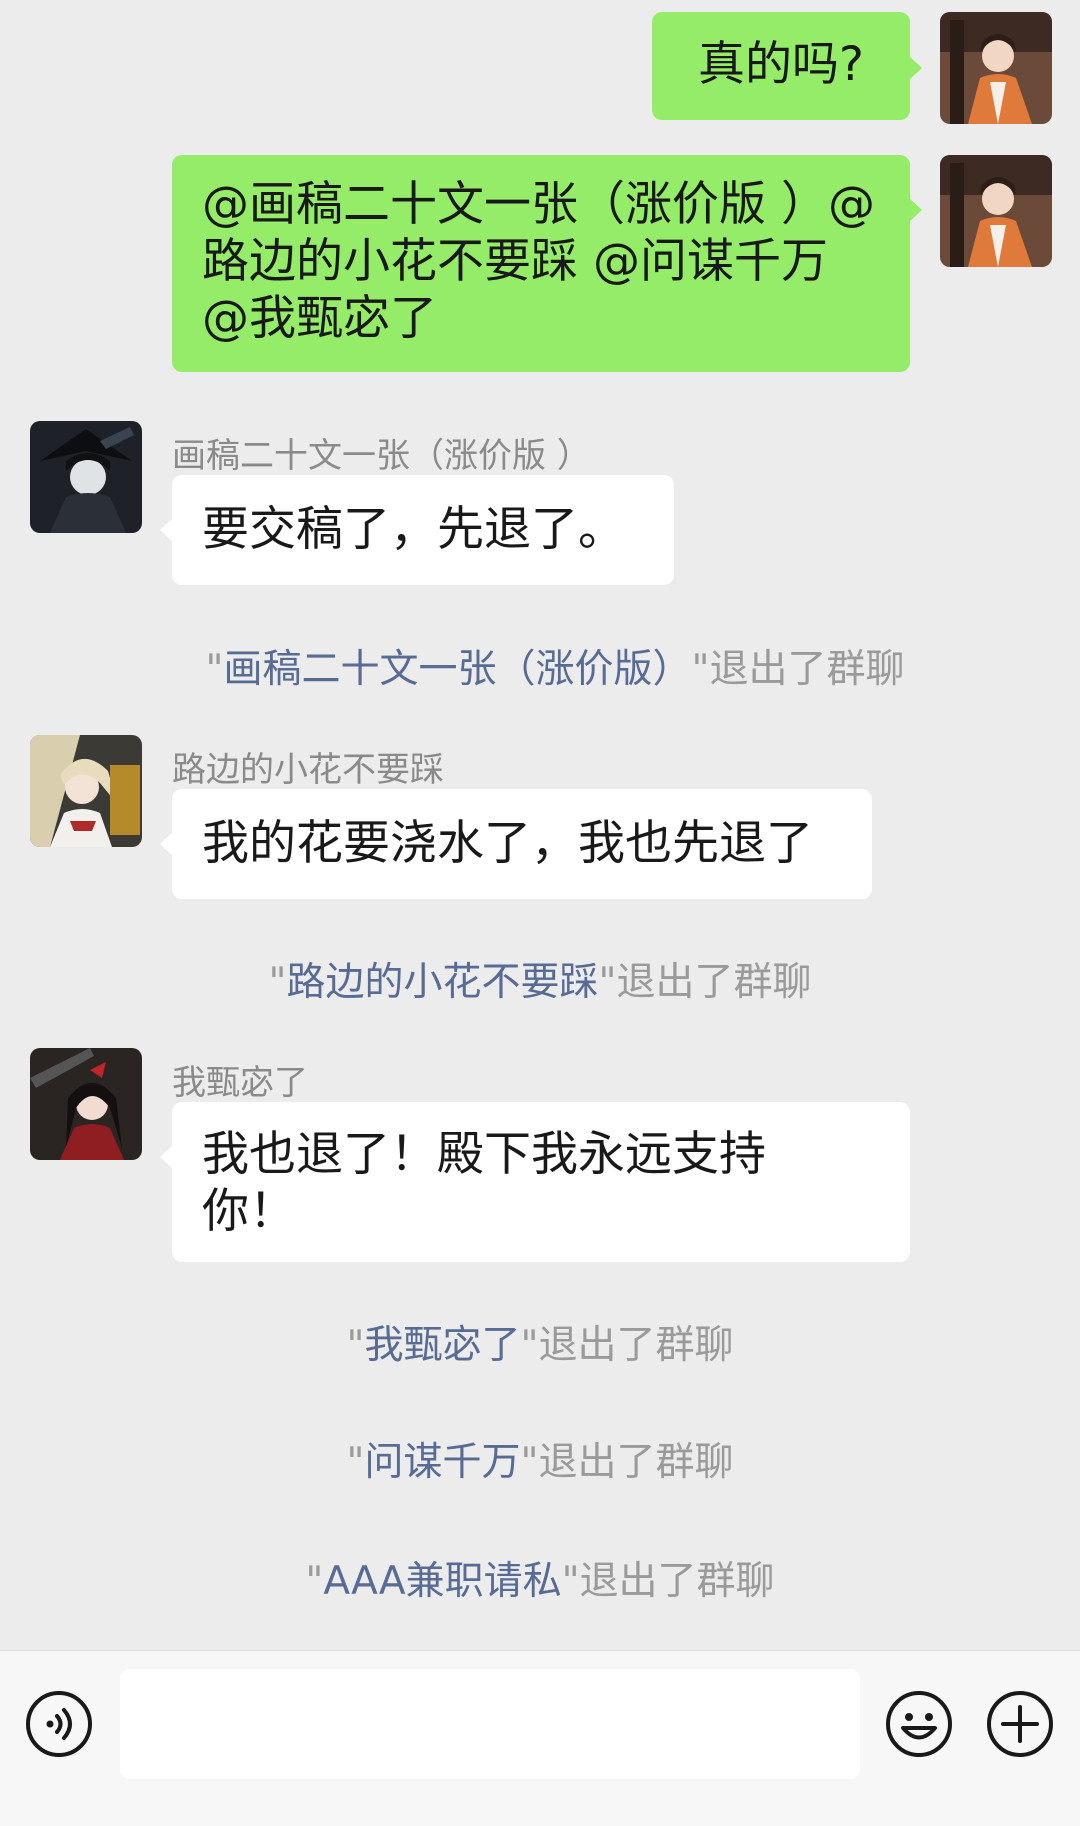 The image size is (1080, 1826). I want to click on emoji-icon, so click(919, 1724).